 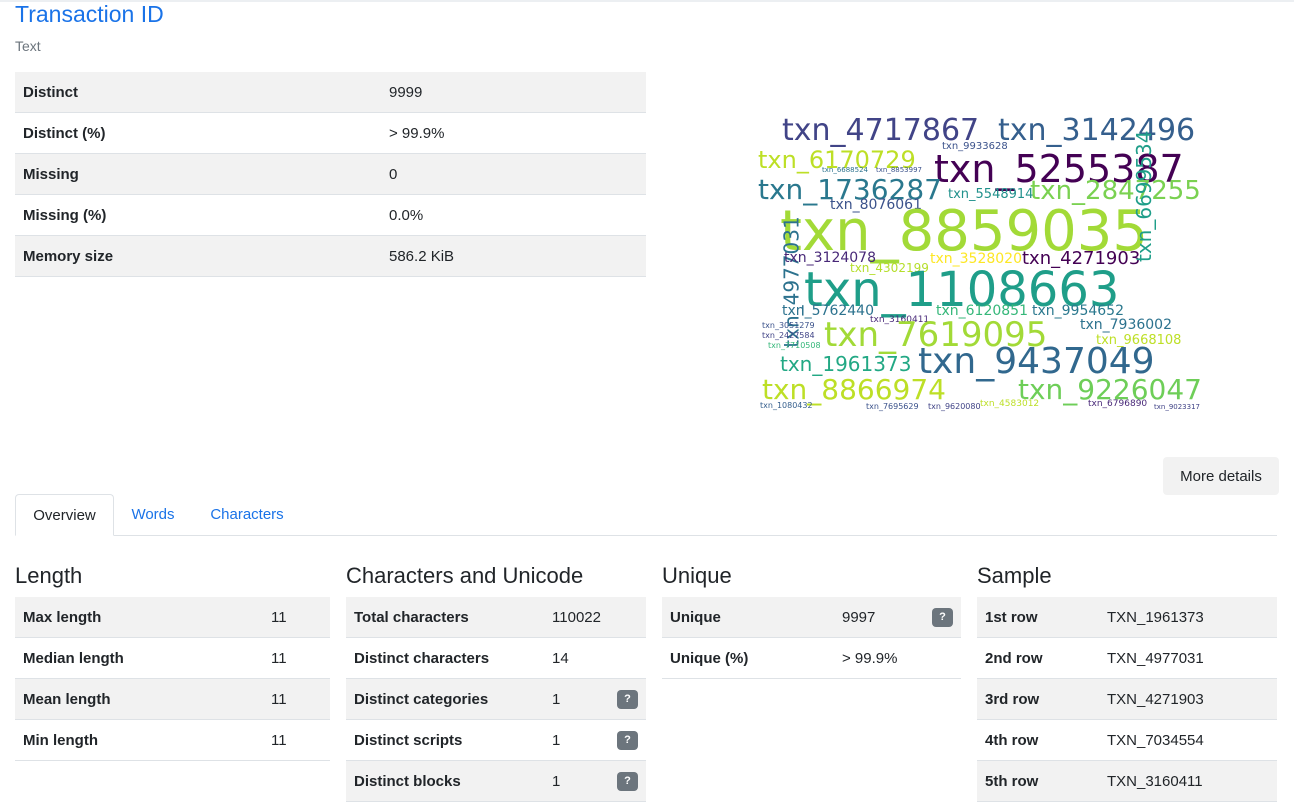 I want to click on wc-word: txn_3142496, so click(x=1097, y=130).